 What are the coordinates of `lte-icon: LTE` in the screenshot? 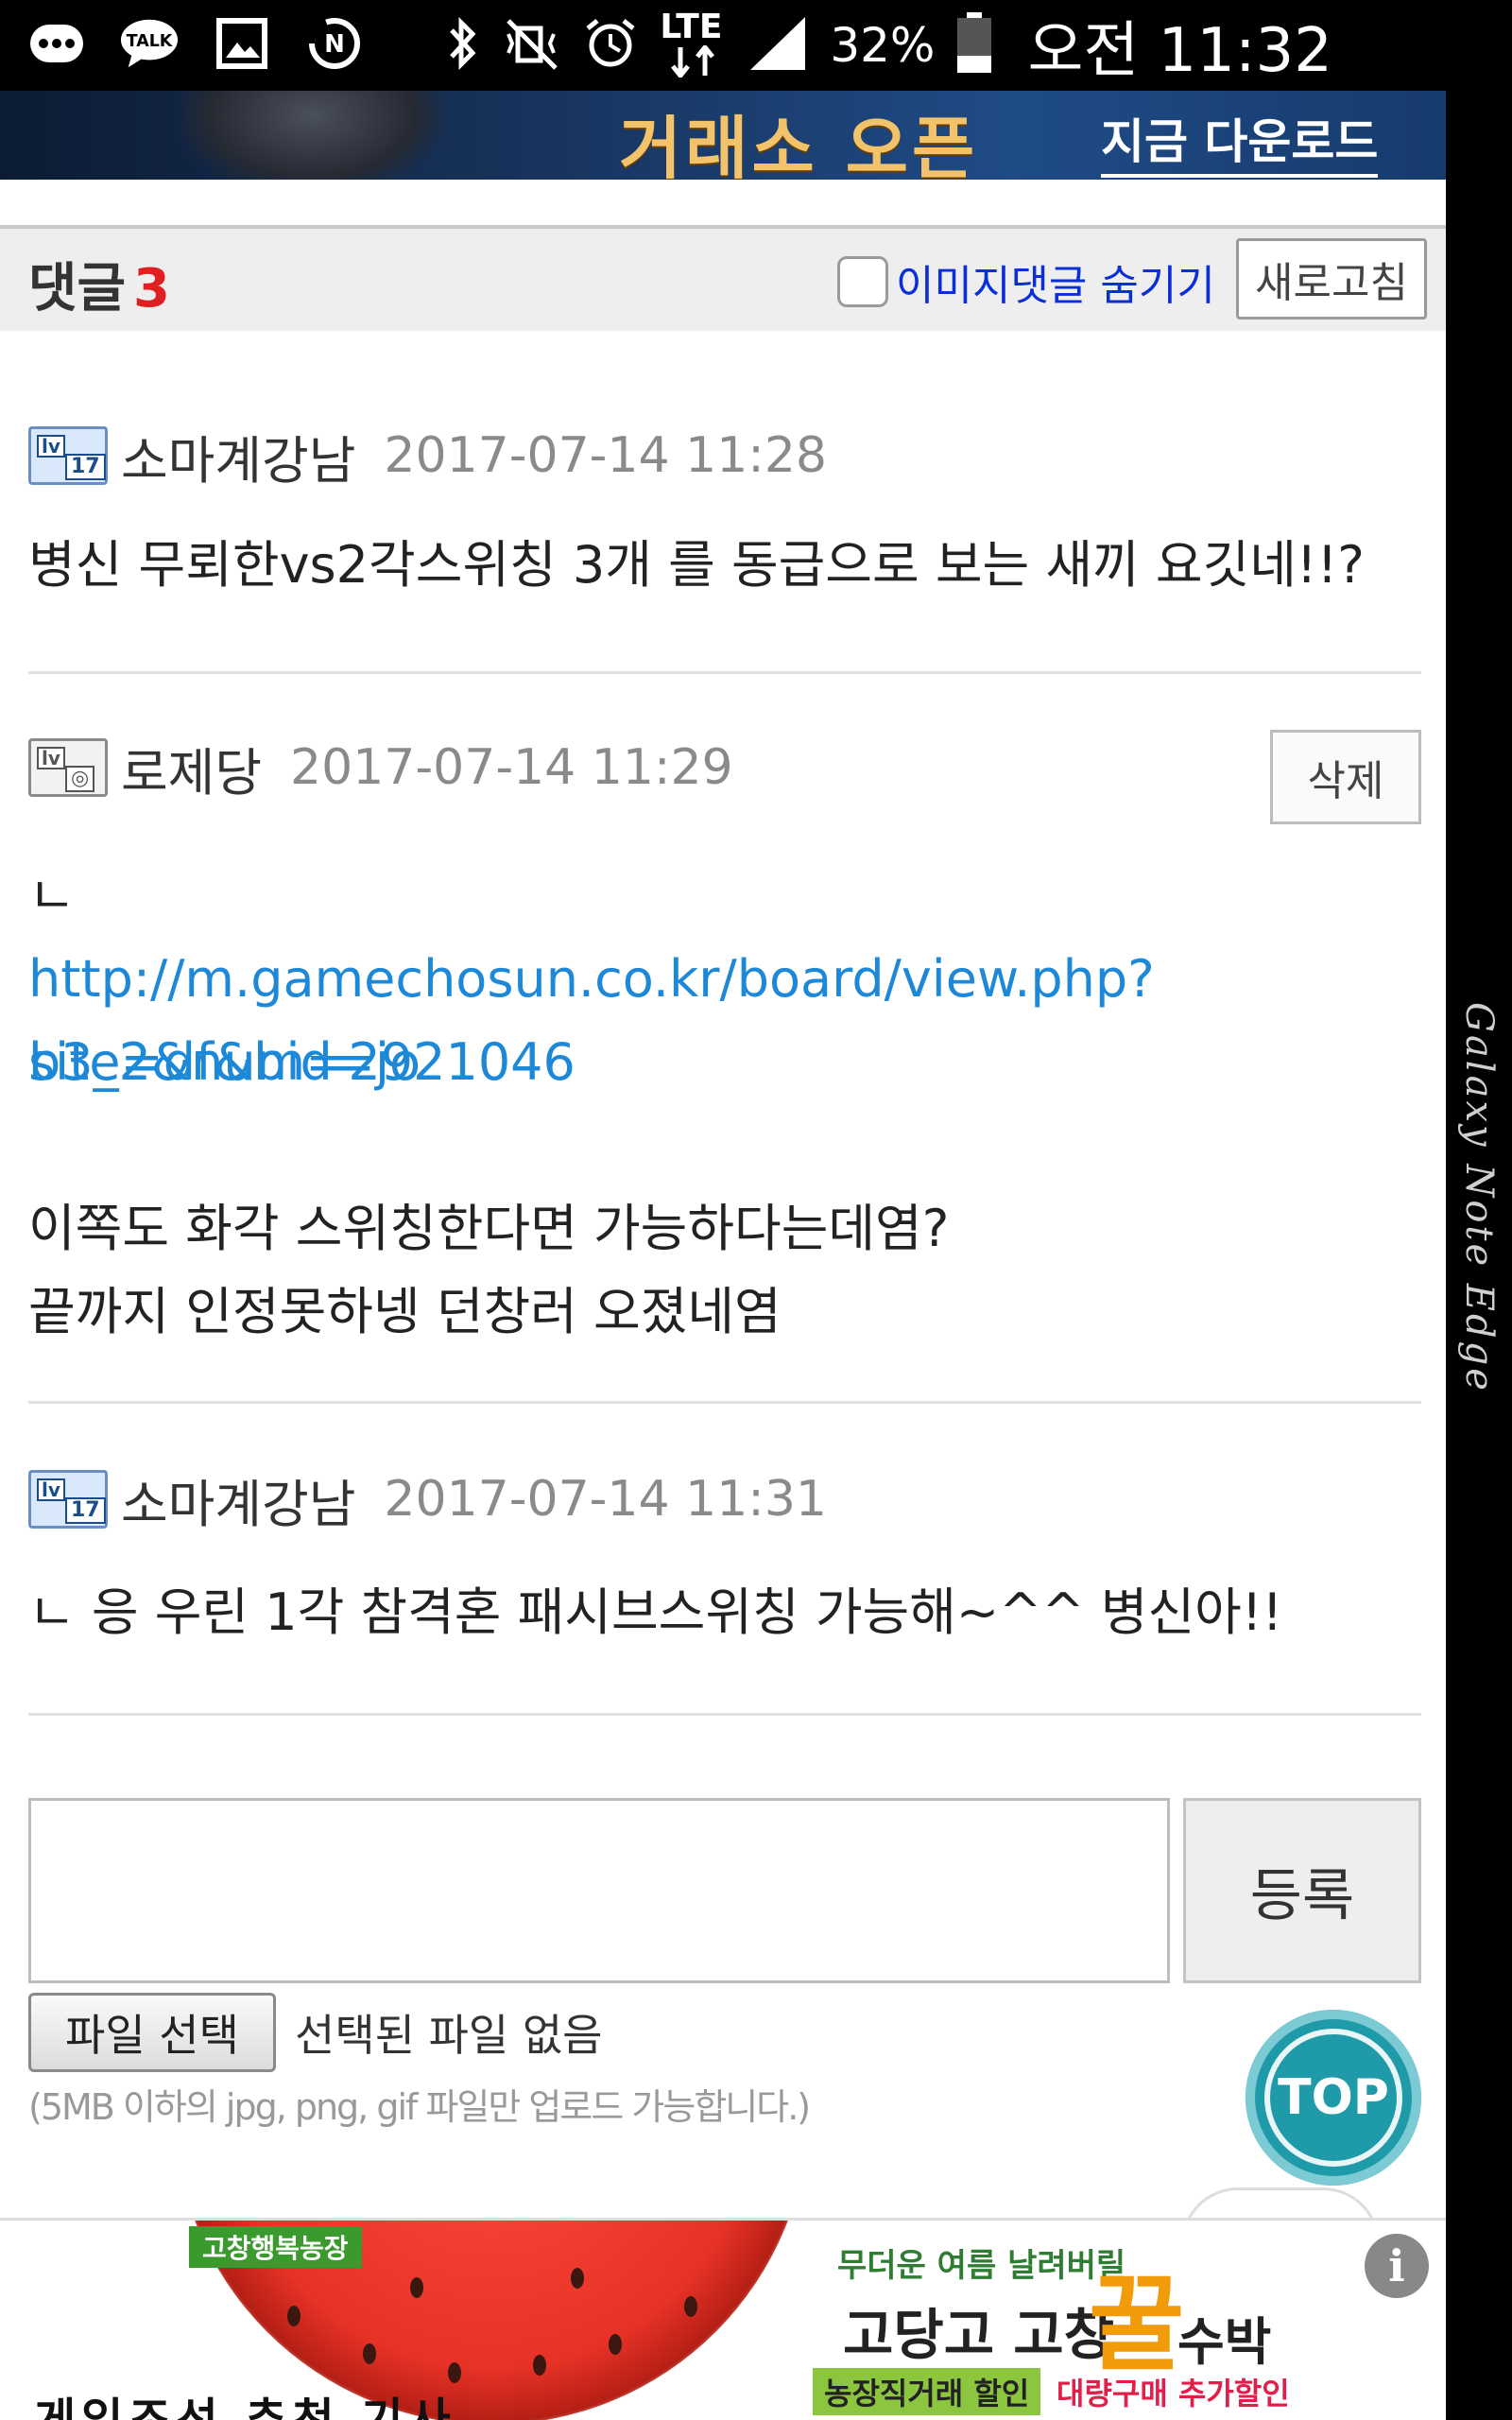 It's located at (693, 45).